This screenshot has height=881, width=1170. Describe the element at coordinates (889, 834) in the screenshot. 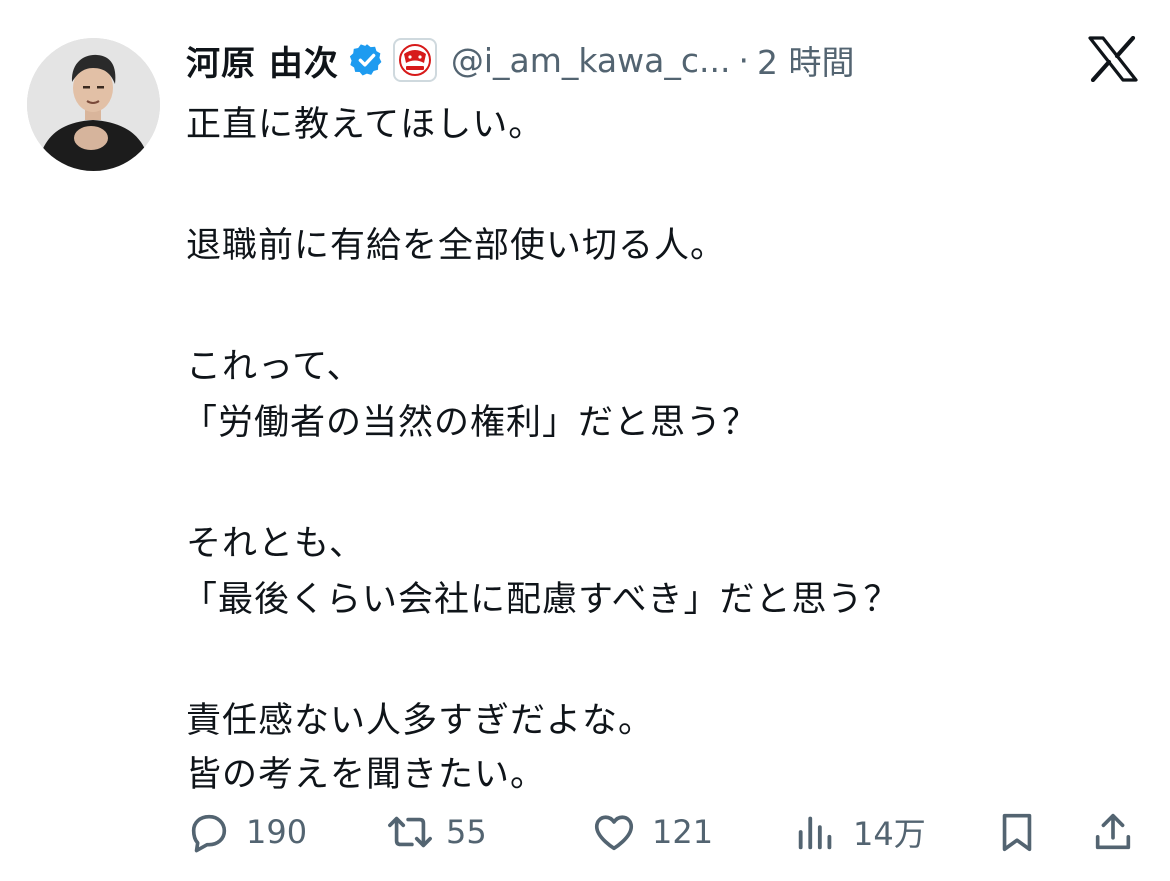

I see `view-count: 14万` at that location.